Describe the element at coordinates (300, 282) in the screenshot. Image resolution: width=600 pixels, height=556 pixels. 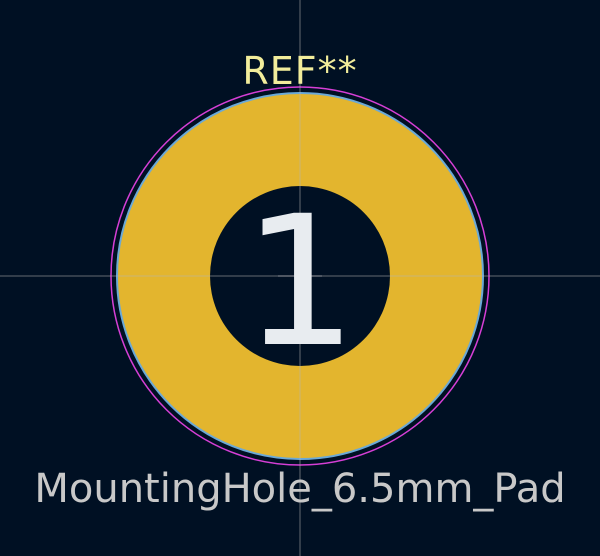
I see `pad-number-label: 1` at that location.